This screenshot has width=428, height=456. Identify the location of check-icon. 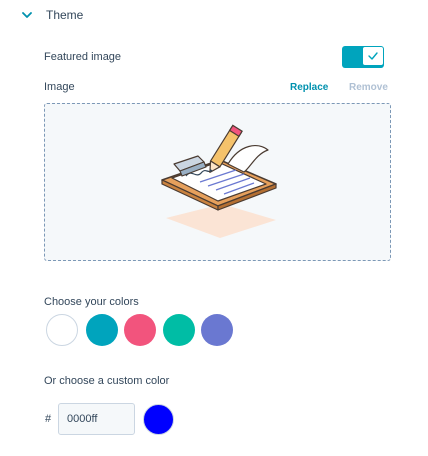
(373, 56).